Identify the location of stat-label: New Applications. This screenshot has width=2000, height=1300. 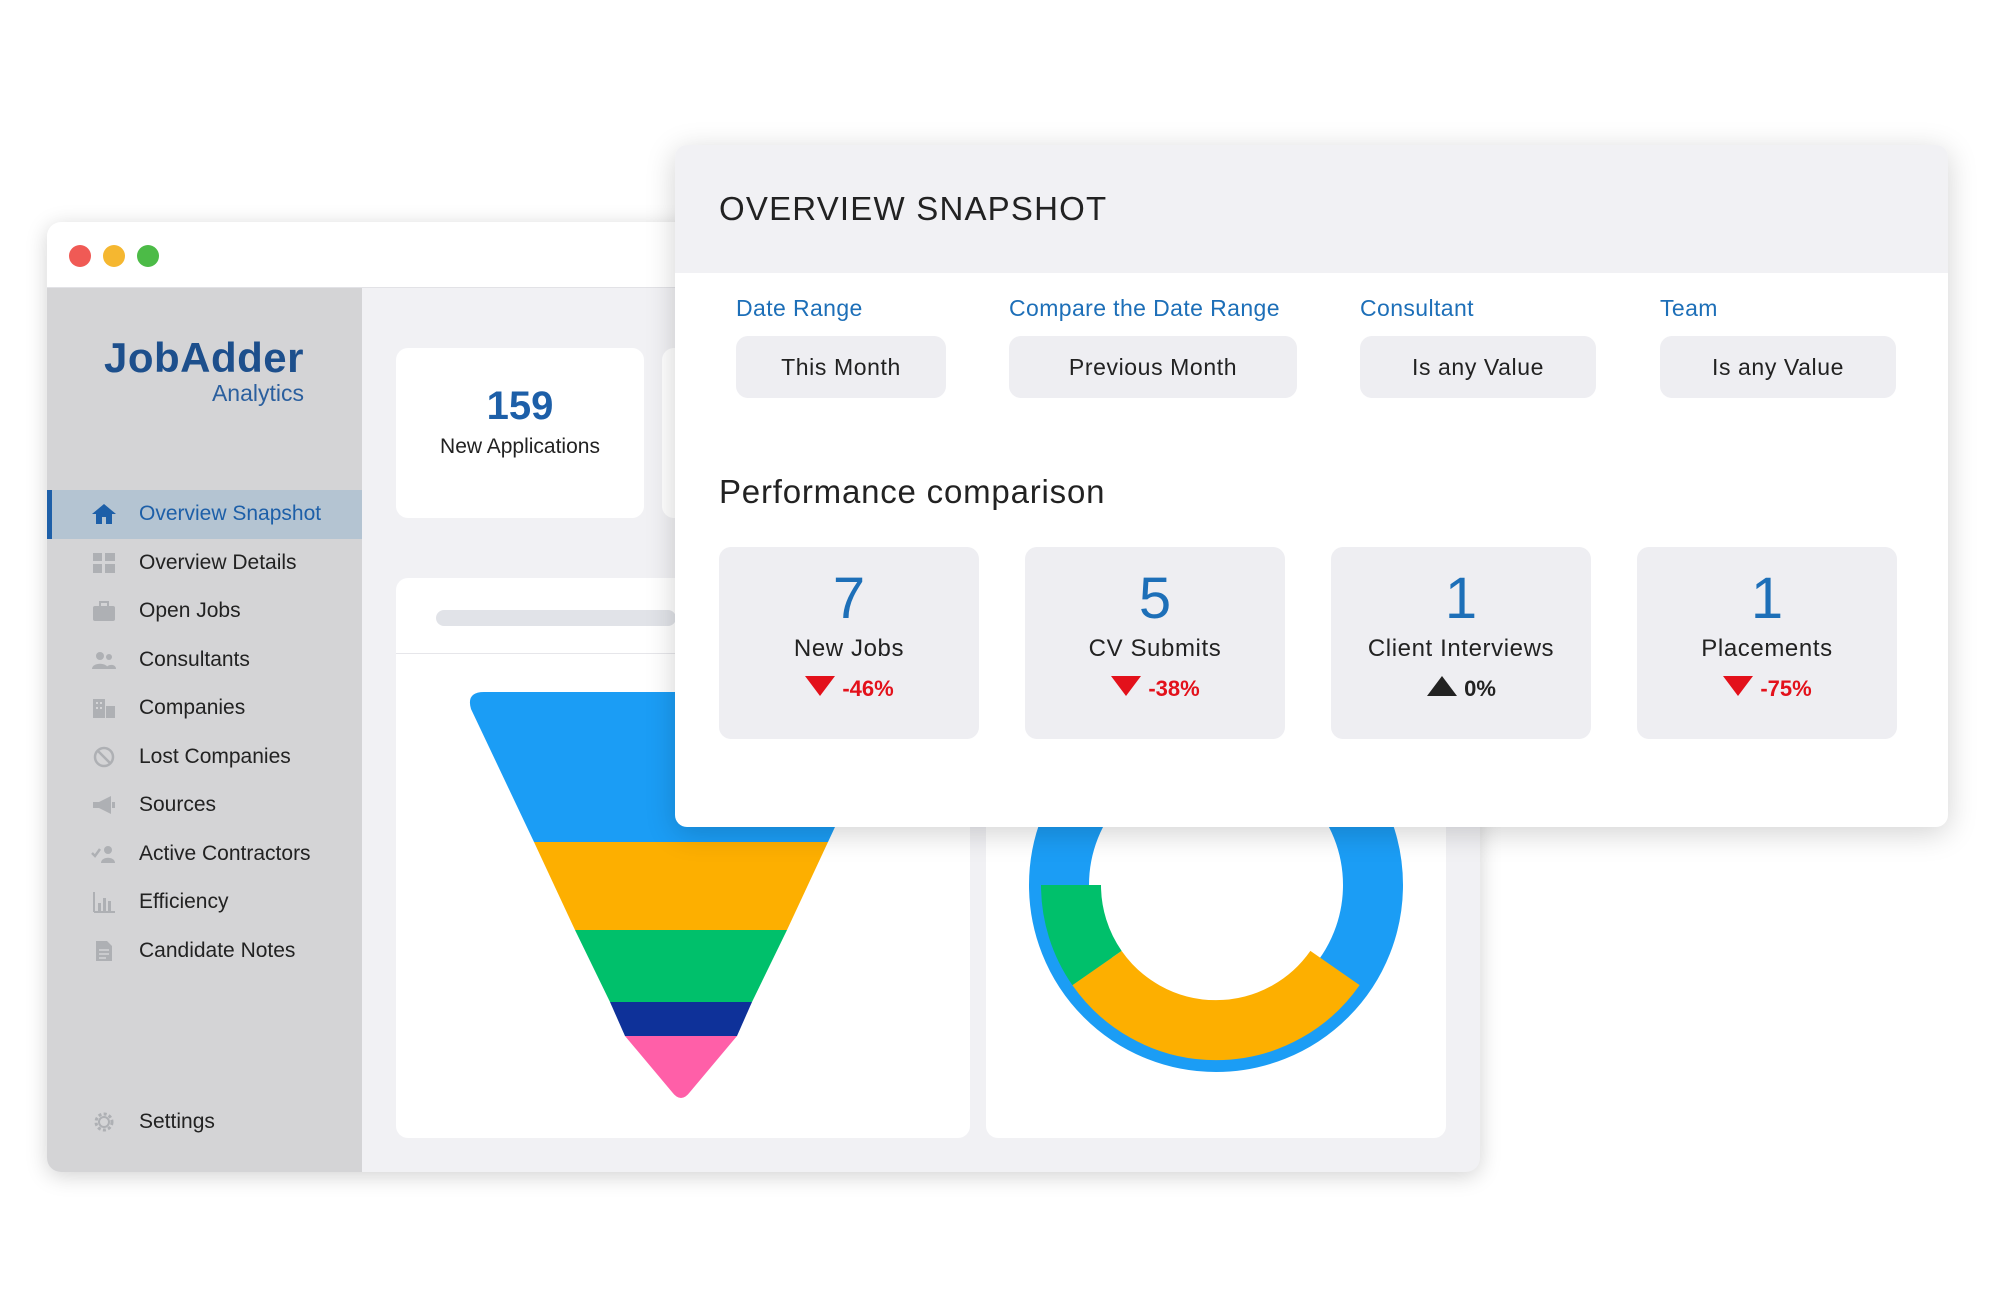
(520, 446).